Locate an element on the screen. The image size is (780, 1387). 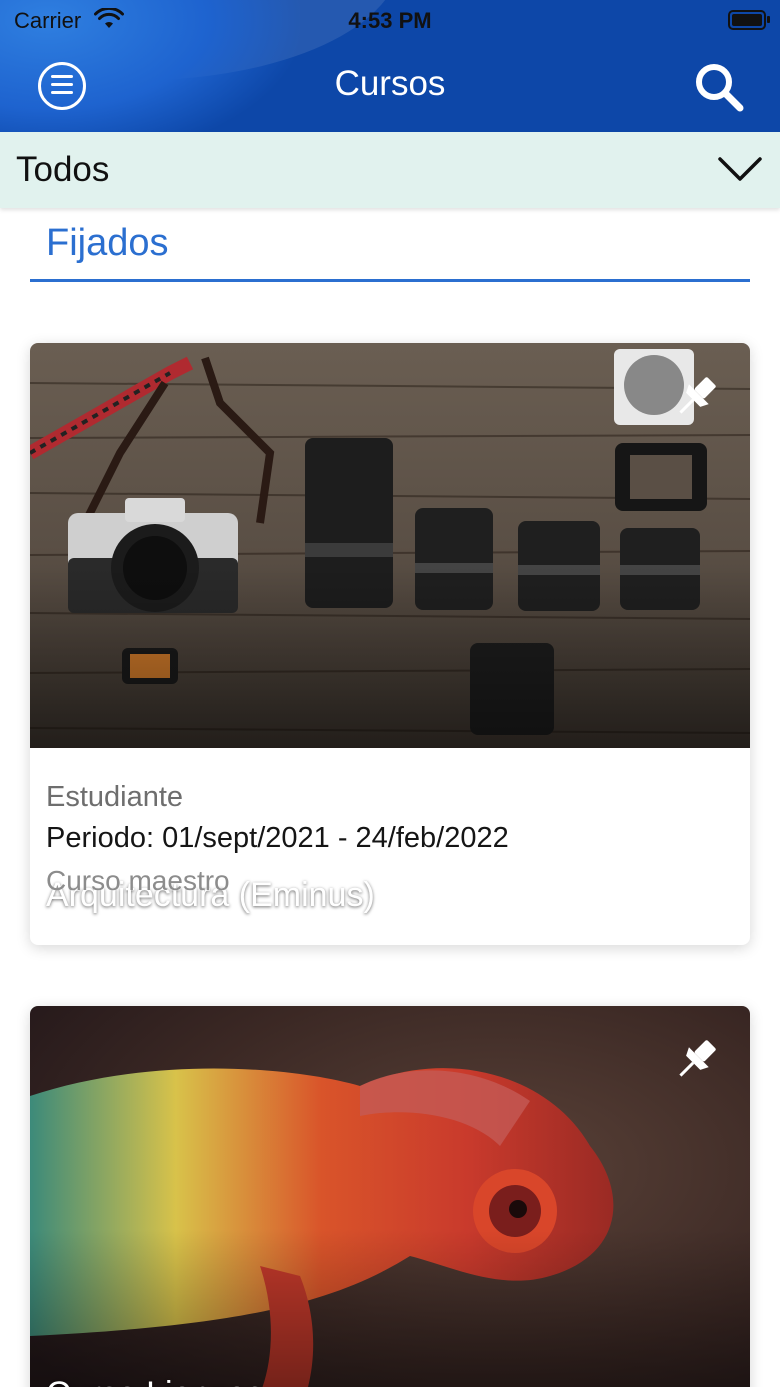
course-title: Curso Lienzos is located at coordinates (154, 1381).